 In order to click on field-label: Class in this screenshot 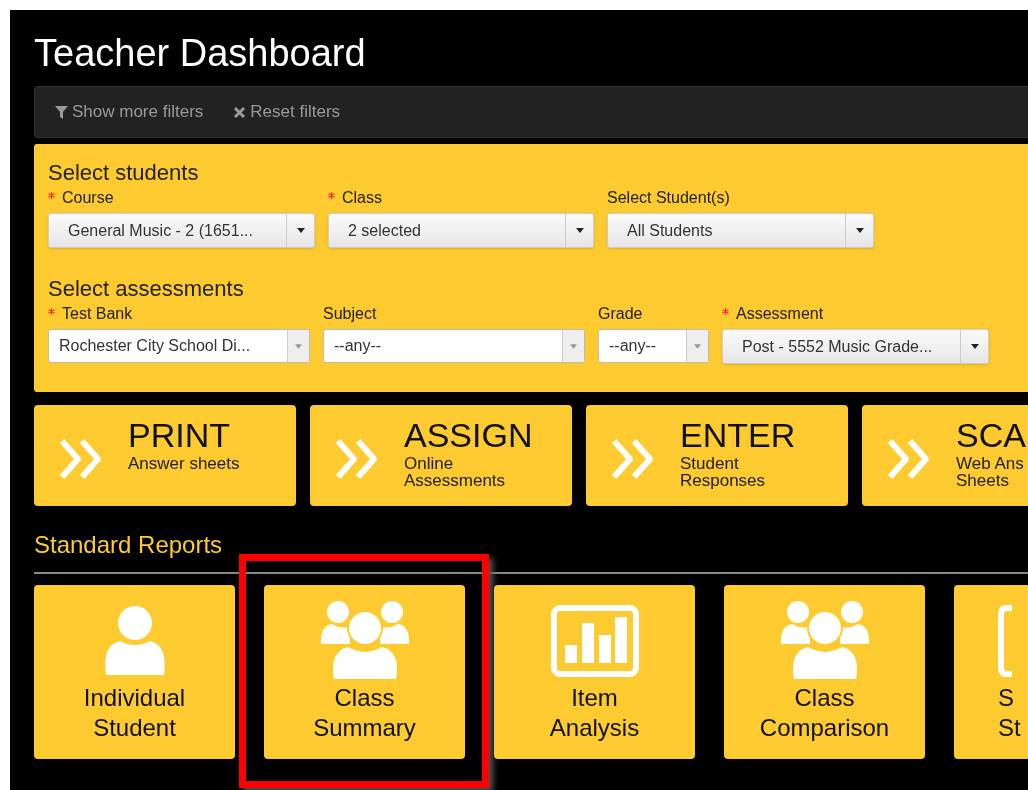, I will do `click(362, 198)`.